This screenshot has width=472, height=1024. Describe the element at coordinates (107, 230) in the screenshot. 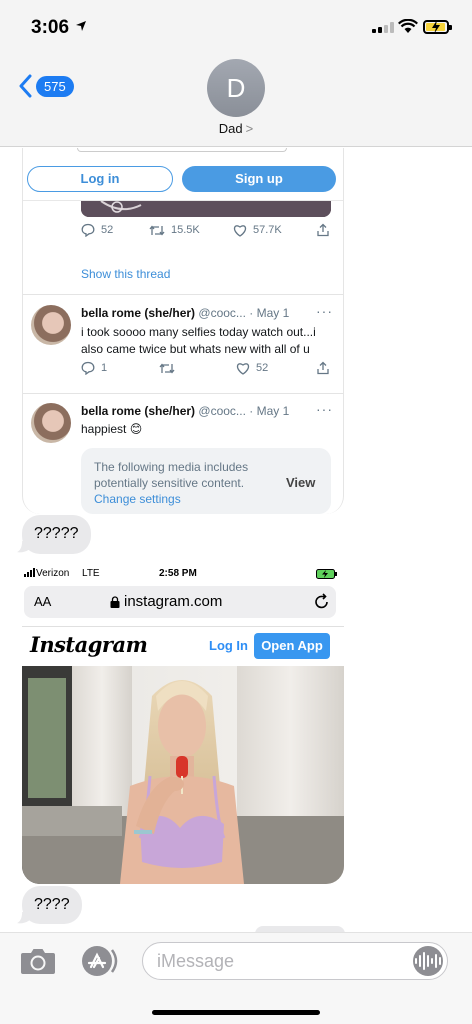

I see `reply-count: 52` at that location.